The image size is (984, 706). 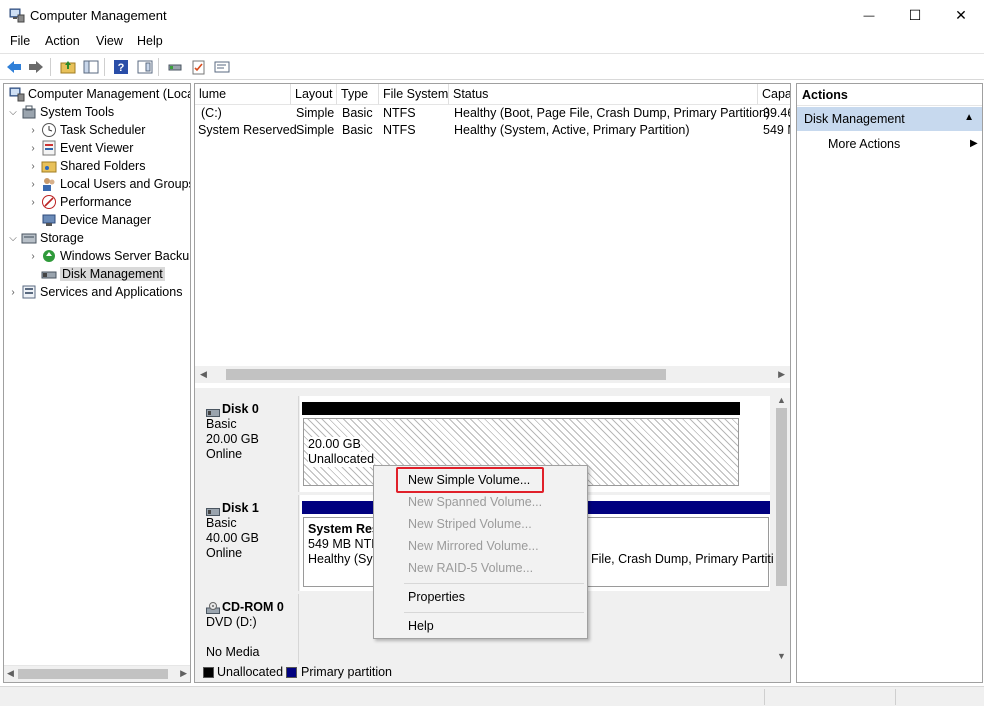 What do you see at coordinates (414, 94) in the screenshot?
I see `column-header-file-system: File System` at bounding box center [414, 94].